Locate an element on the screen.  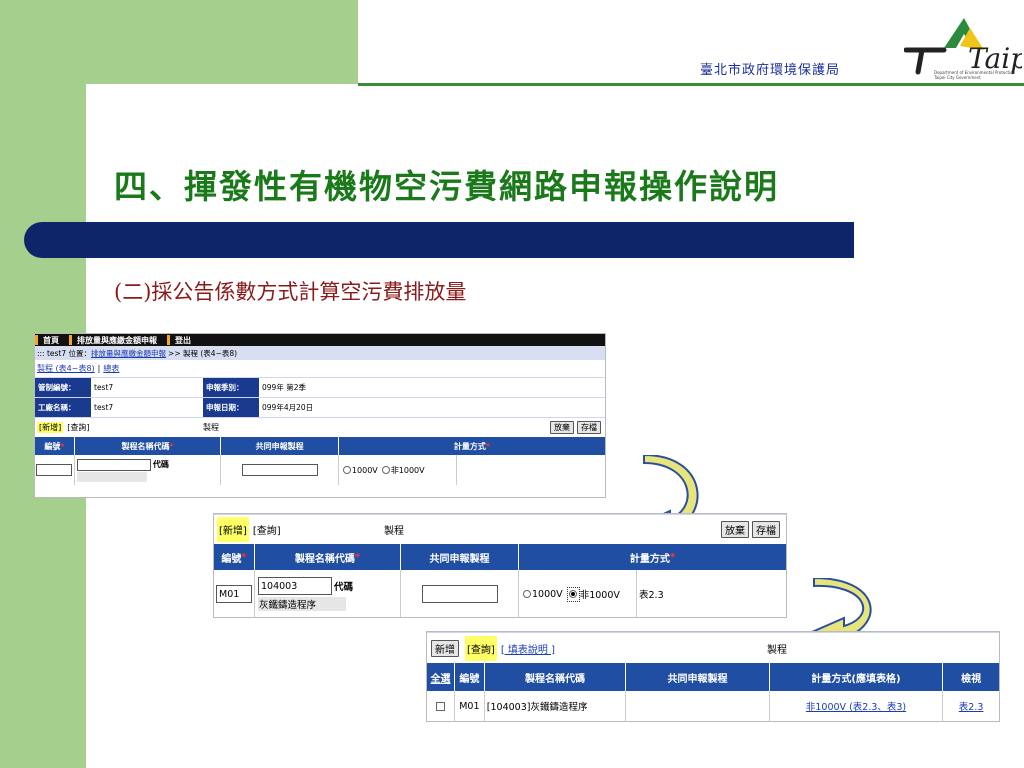
help-link: [ 填表說明 ] is located at coordinates (528, 648).